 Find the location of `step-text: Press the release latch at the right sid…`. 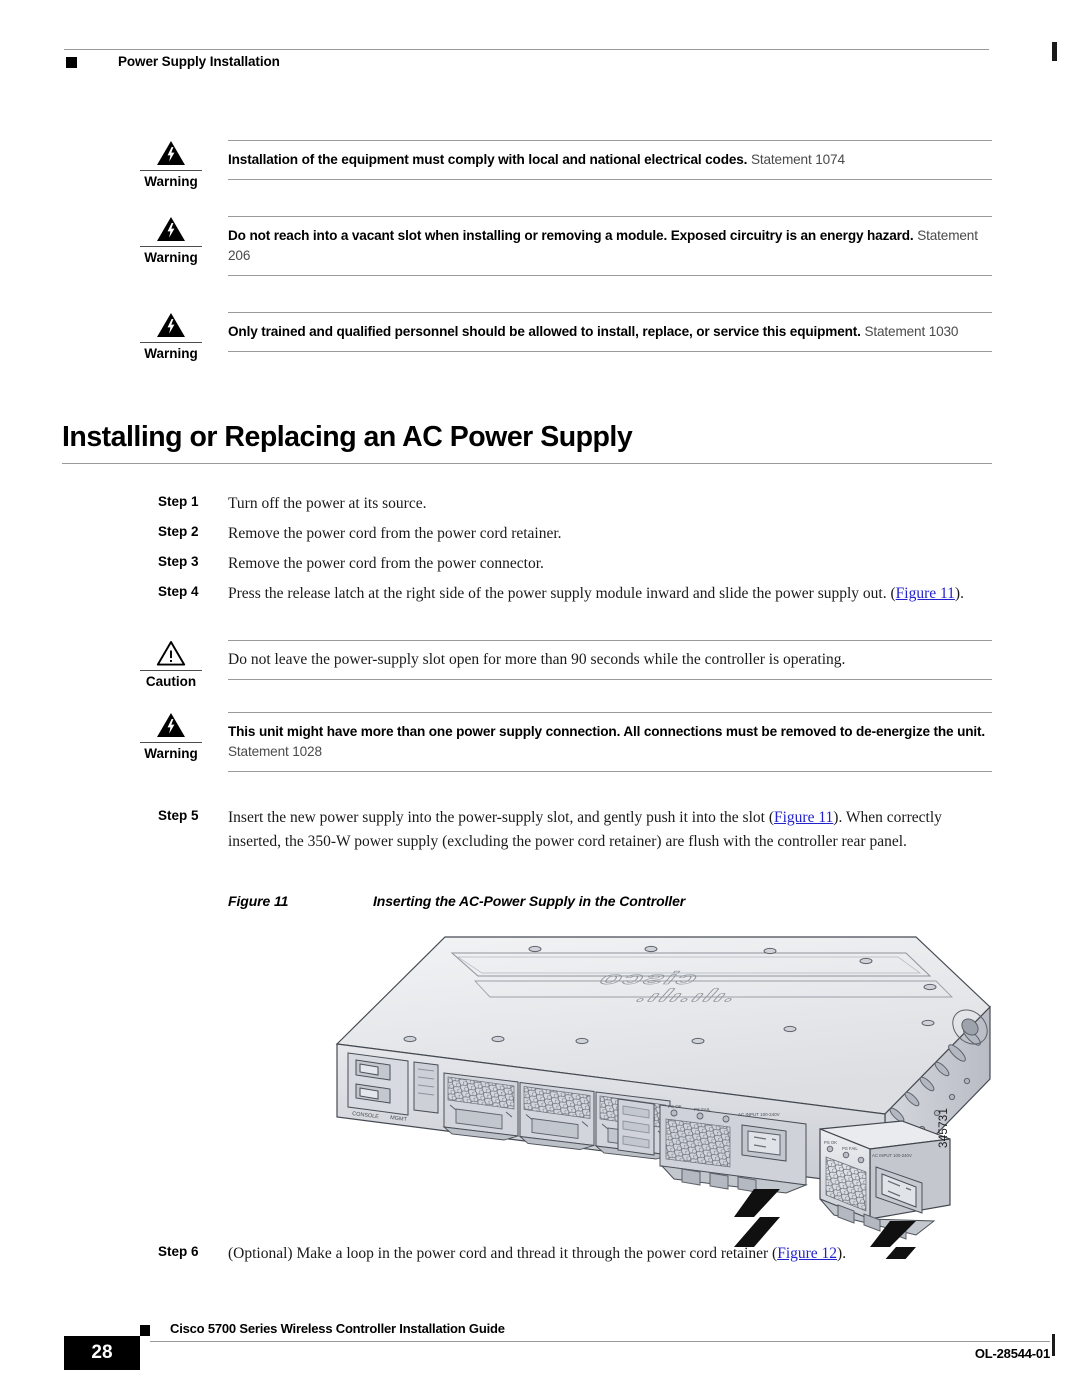

step-text: Press the release latch at the right sid… is located at coordinates (610, 594).